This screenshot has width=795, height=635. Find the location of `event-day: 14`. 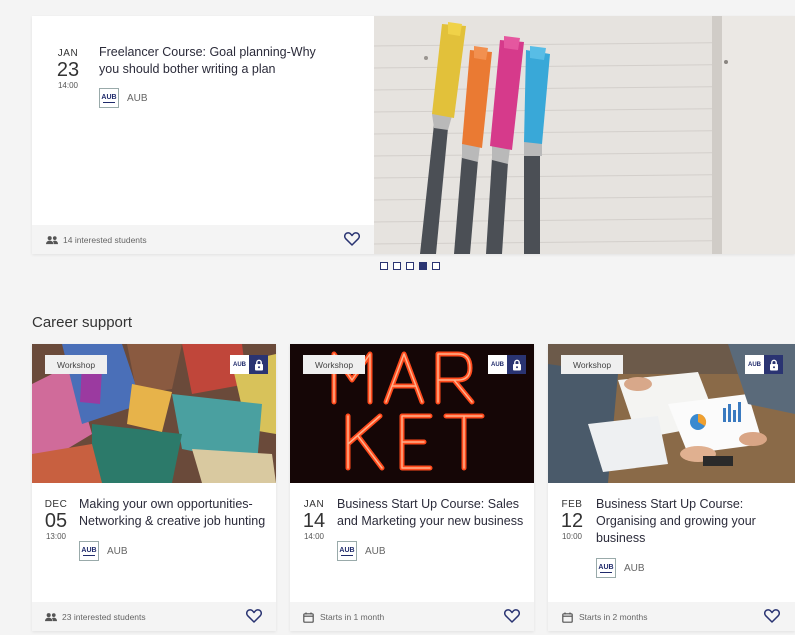

event-day: 14 is located at coordinates (314, 521).